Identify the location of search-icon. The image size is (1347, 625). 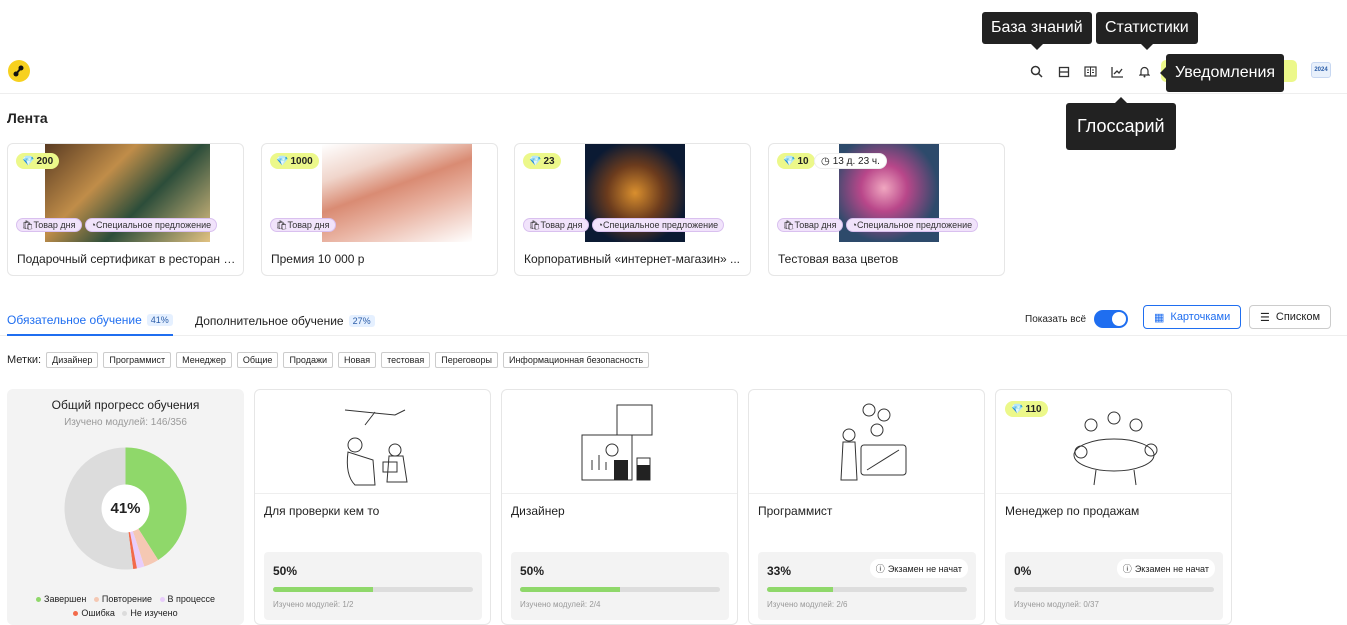
(1036, 71).